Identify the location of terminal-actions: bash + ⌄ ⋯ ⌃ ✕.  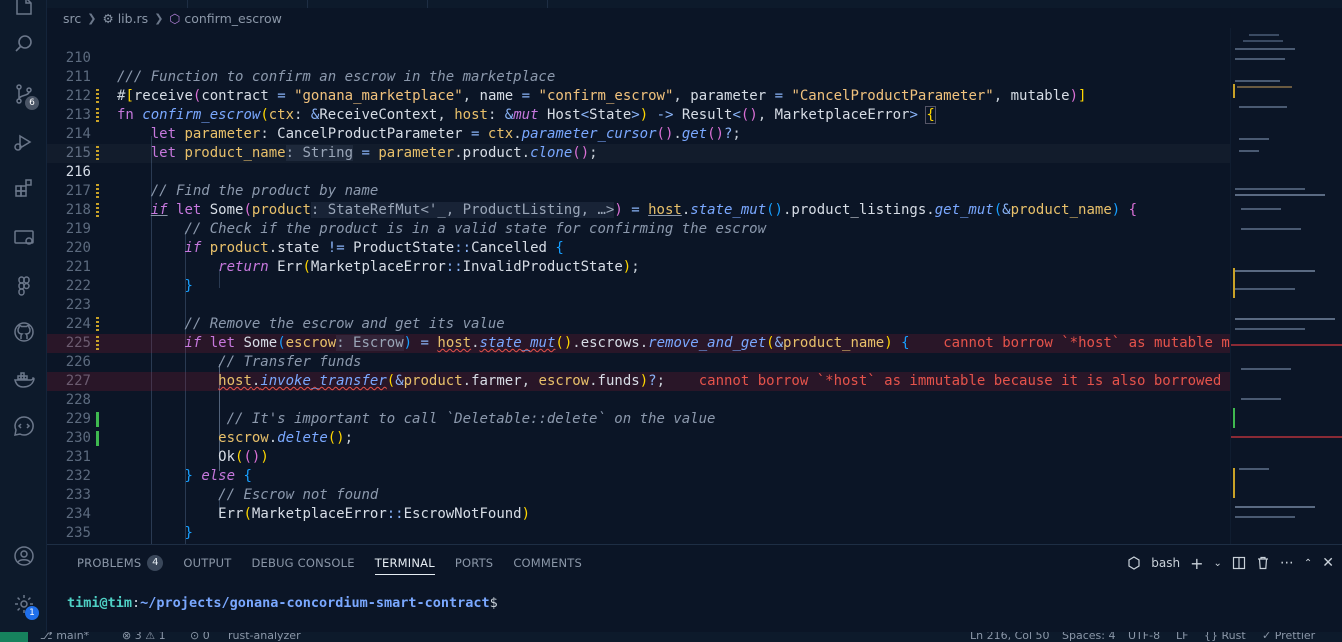
(1230, 563).